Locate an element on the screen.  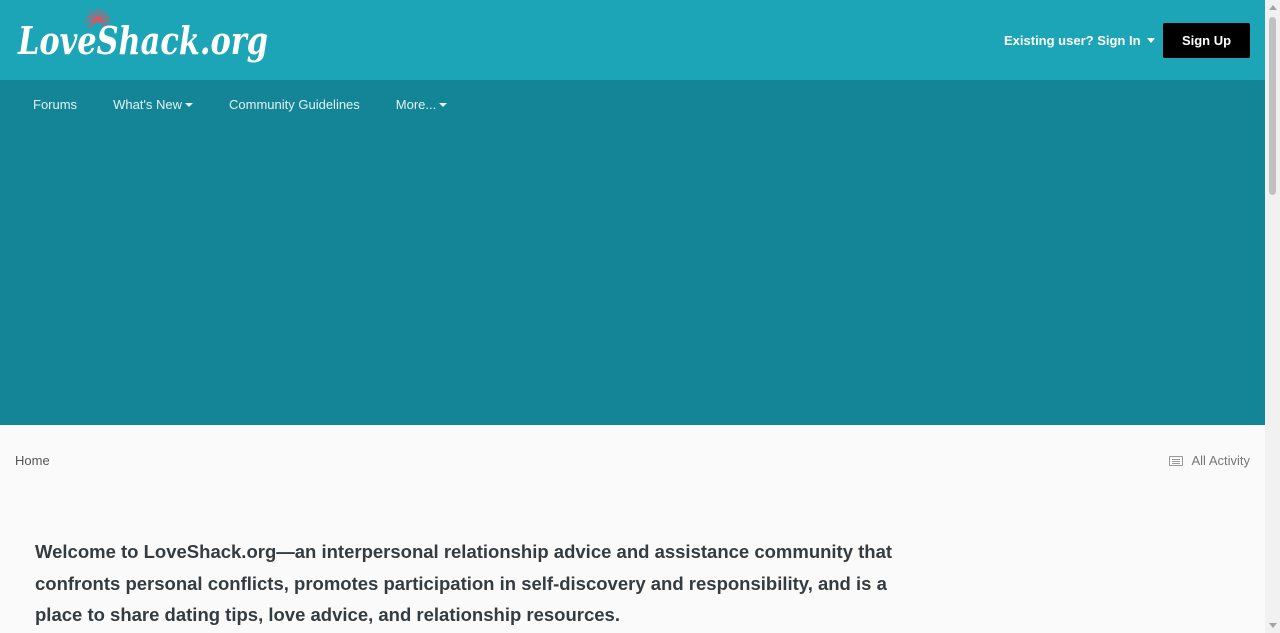
newspaper-icon is located at coordinates (1176, 461).